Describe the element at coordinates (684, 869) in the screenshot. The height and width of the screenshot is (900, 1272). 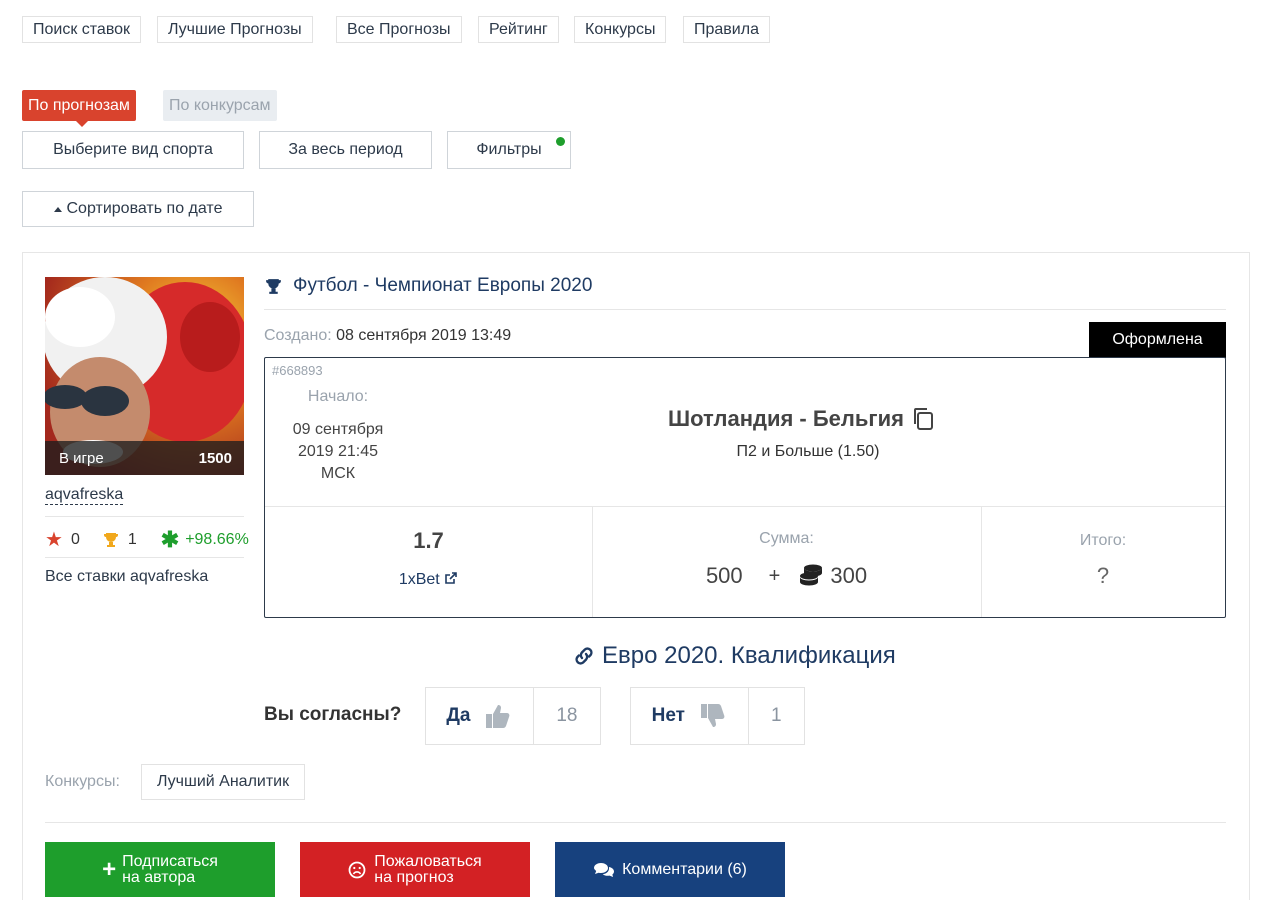
I see `comments-label: Комментарии (6)` at that location.